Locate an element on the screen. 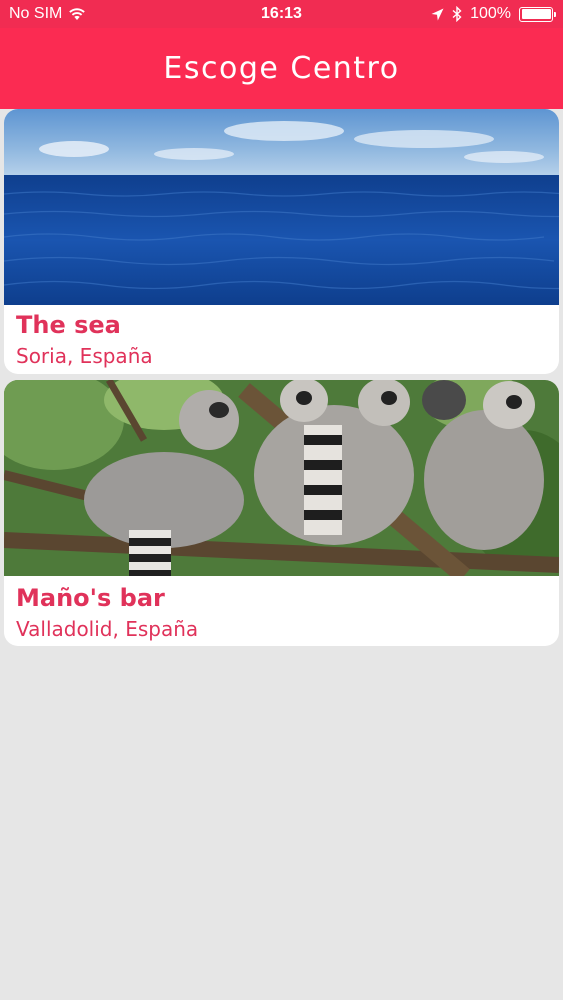 This screenshot has height=1000, width=563. status-right: 100% is located at coordinates (493, 14).